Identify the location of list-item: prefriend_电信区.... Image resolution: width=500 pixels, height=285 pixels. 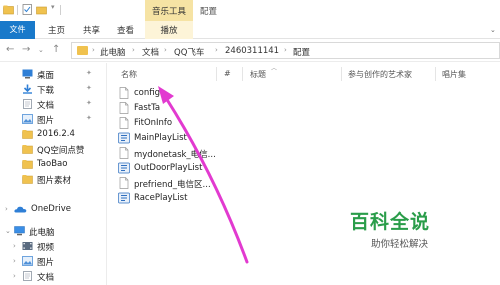
(233, 183).